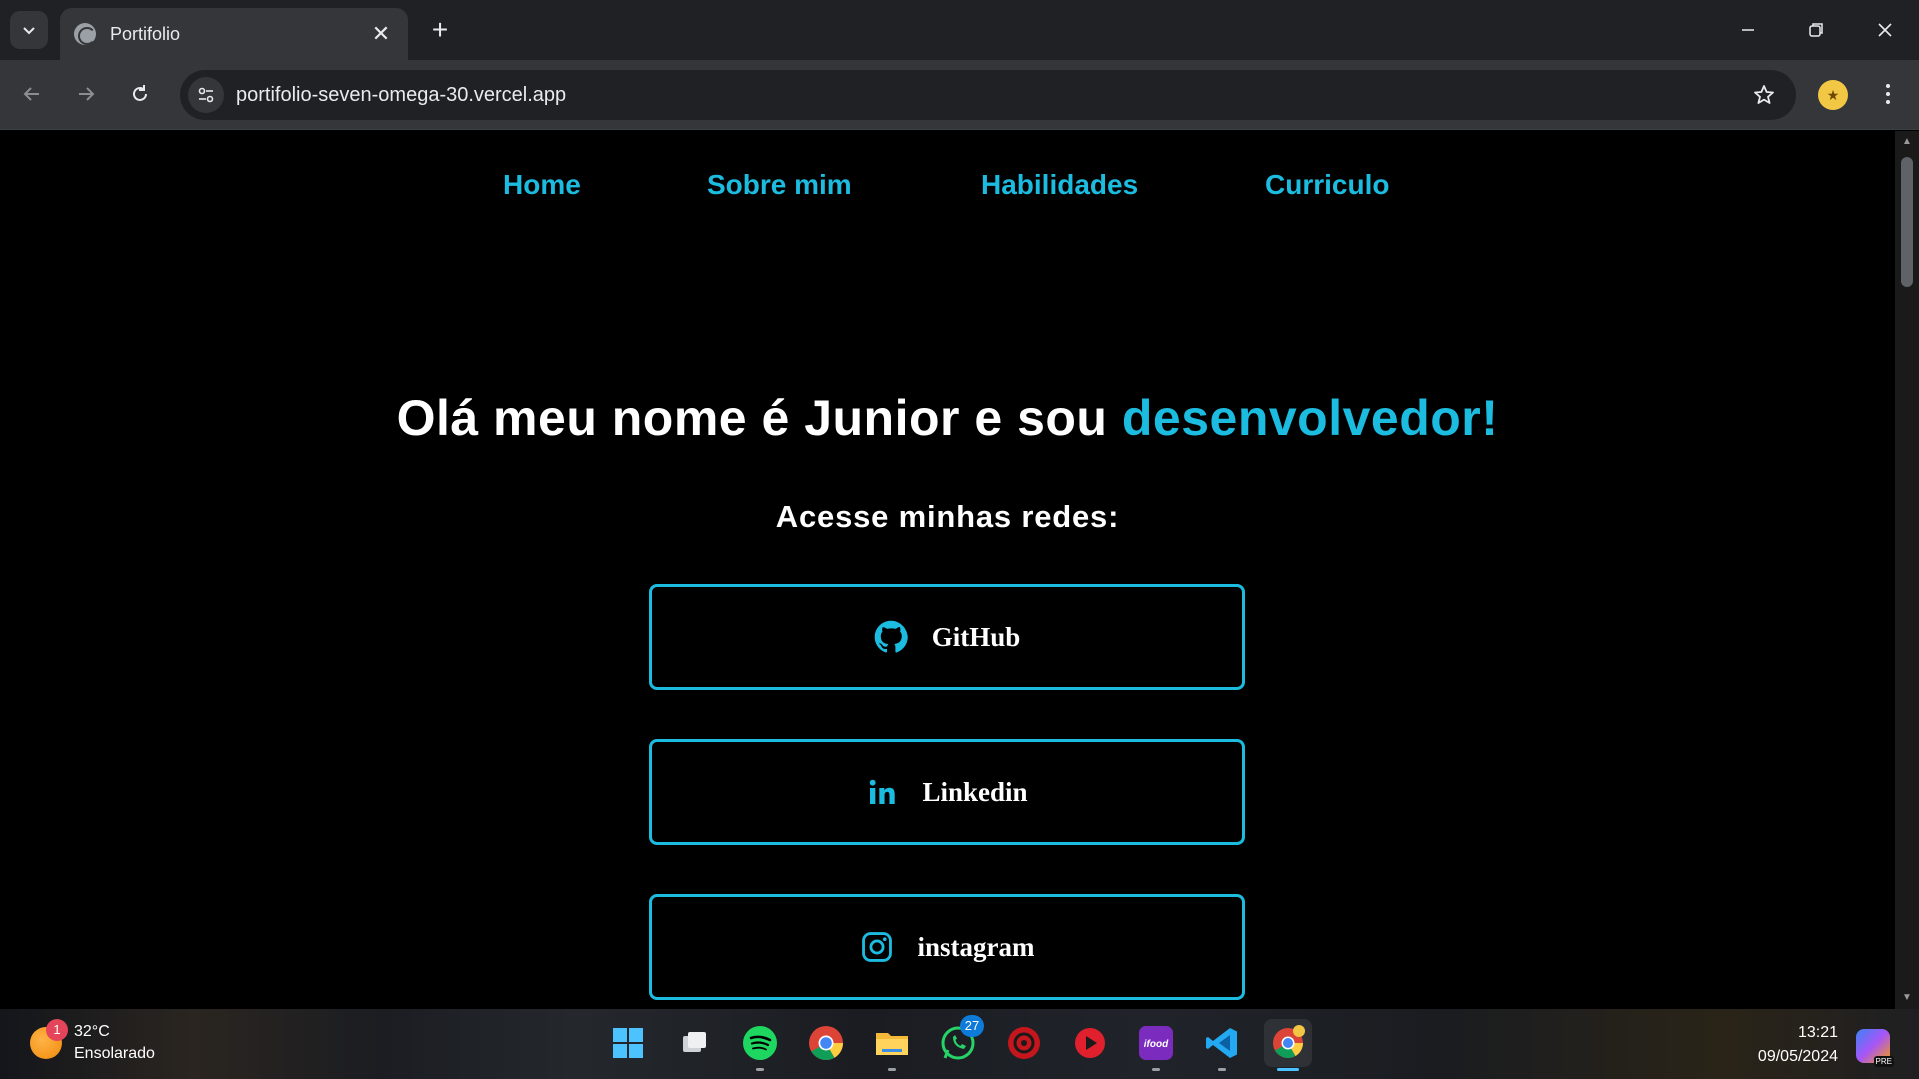  I want to click on github-button: GitHub, so click(947, 637).